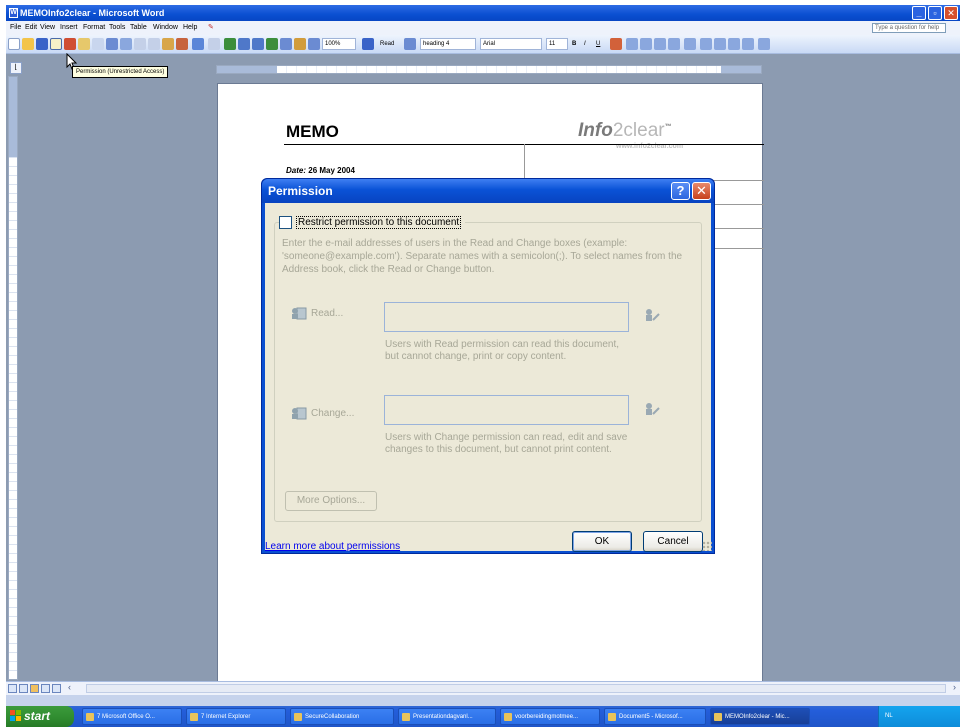 Image resolution: width=962 pixels, height=727 pixels. I want to click on menu-help: Help, so click(190, 28).